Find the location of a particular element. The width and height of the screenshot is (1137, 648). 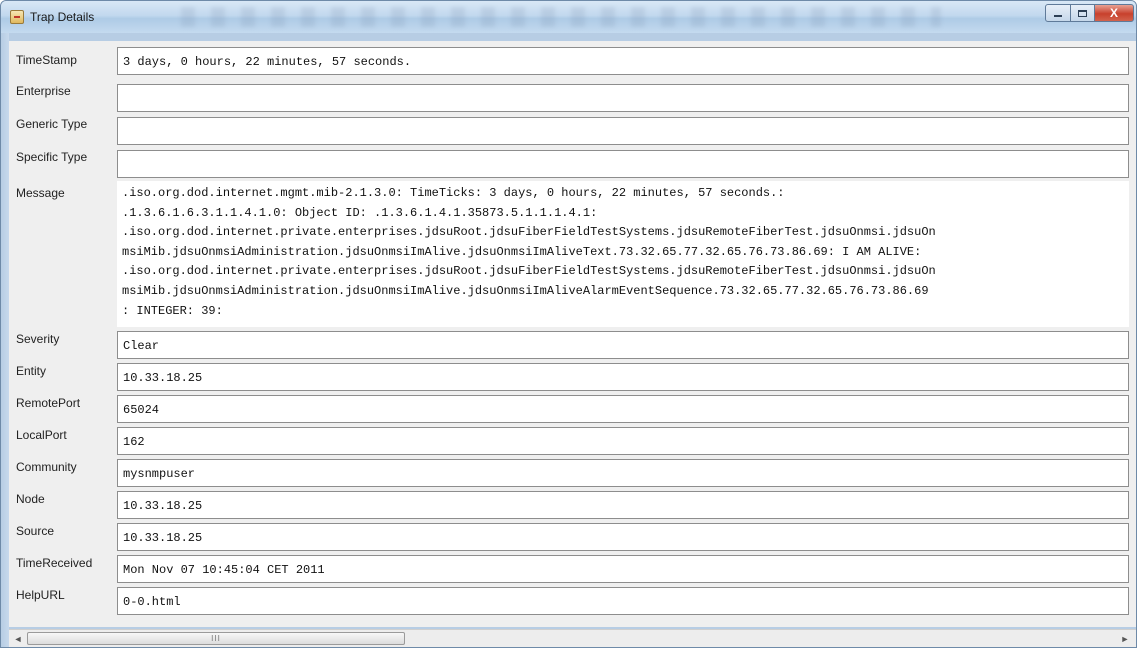

local-port-label: LocalPort is located at coordinates (41, 435).